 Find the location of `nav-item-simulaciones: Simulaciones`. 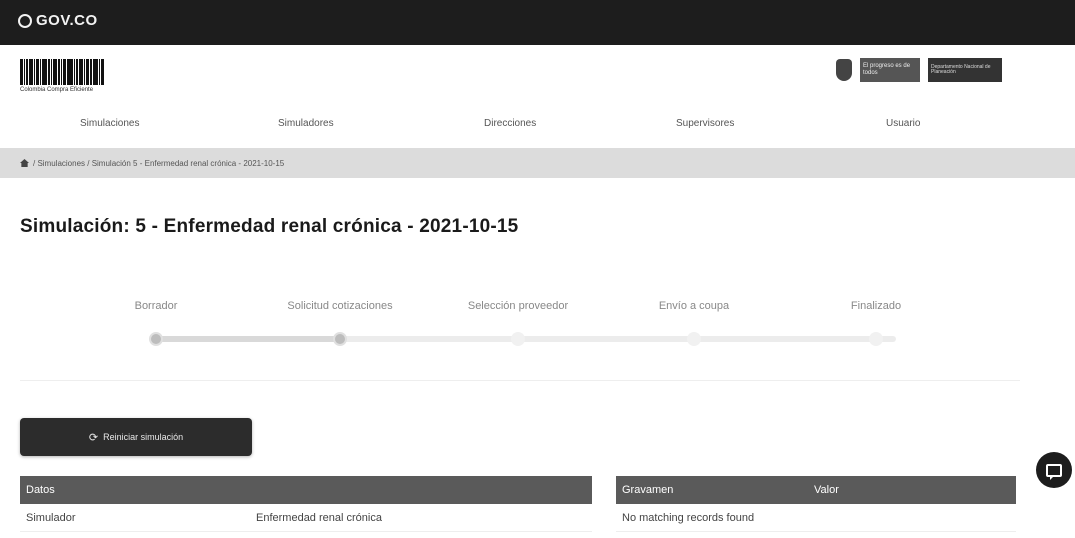

nav-item-simulaciones: Simulaciones is located at coordinates (109, 123).